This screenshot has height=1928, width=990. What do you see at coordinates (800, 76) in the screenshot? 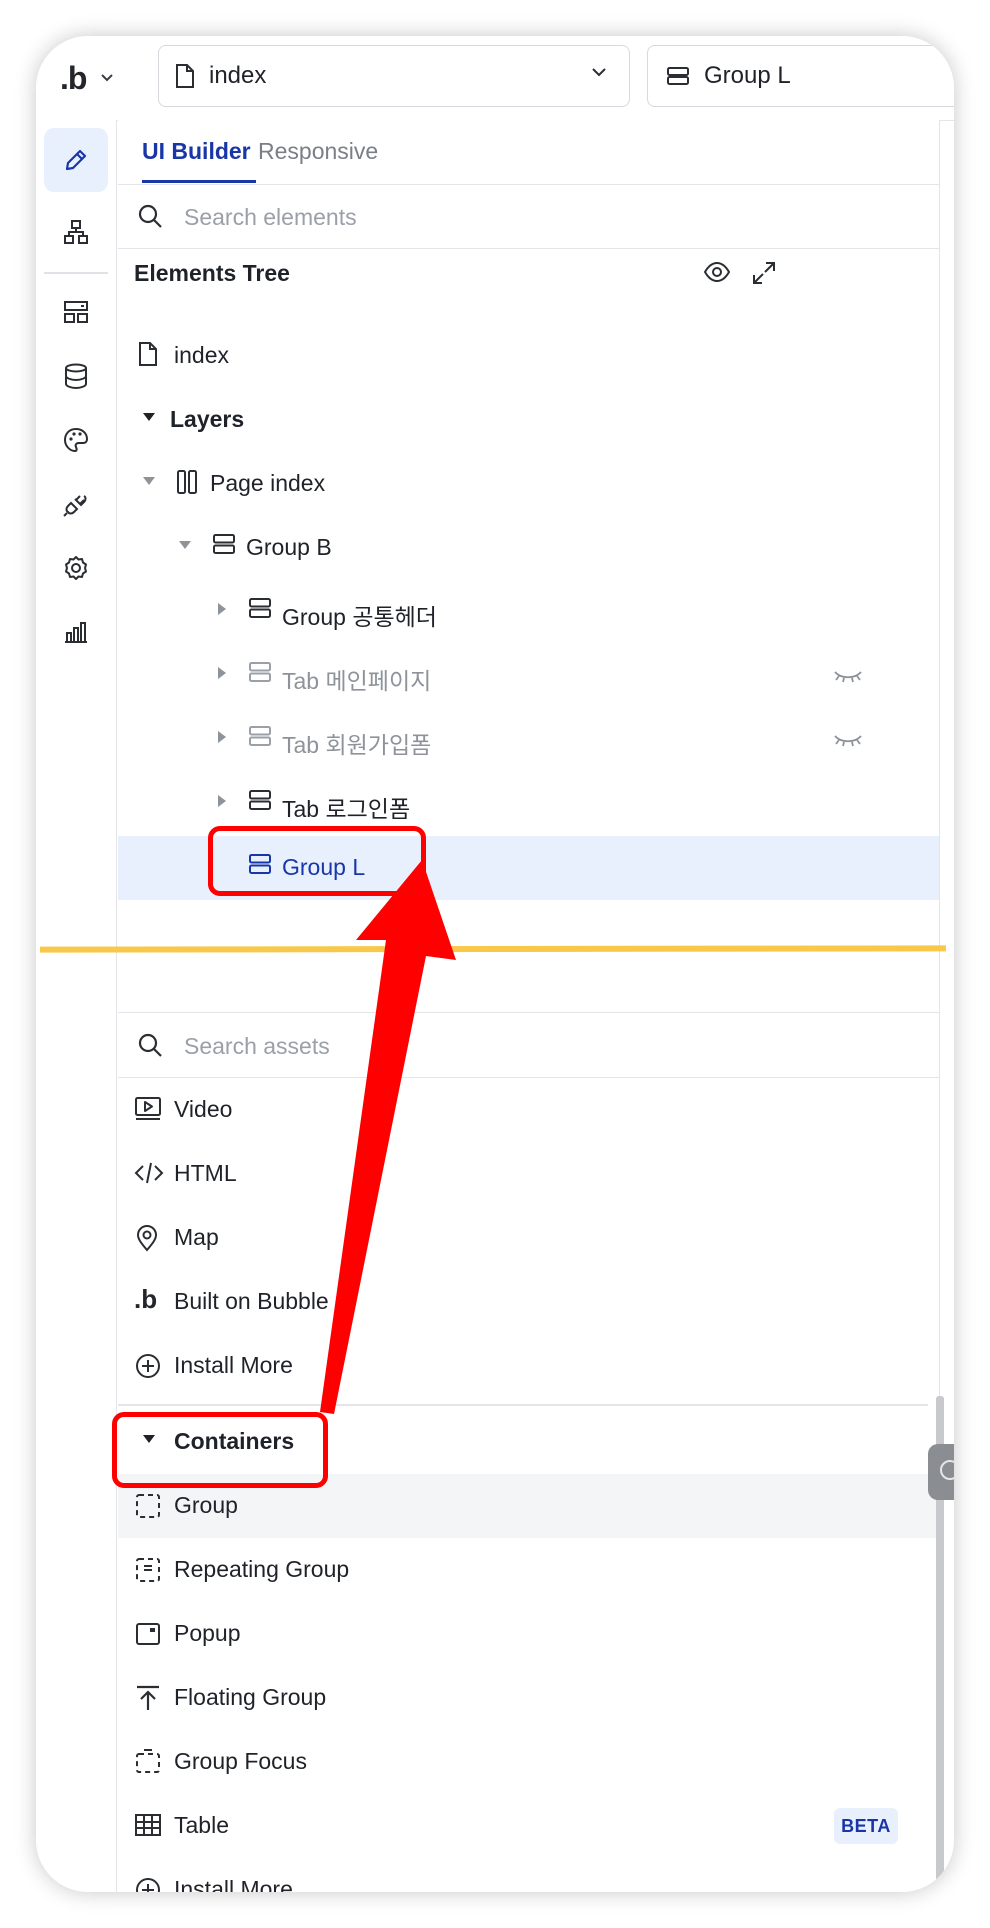
I see `element-dropdown: Group L` at bounding box center [800, 76].